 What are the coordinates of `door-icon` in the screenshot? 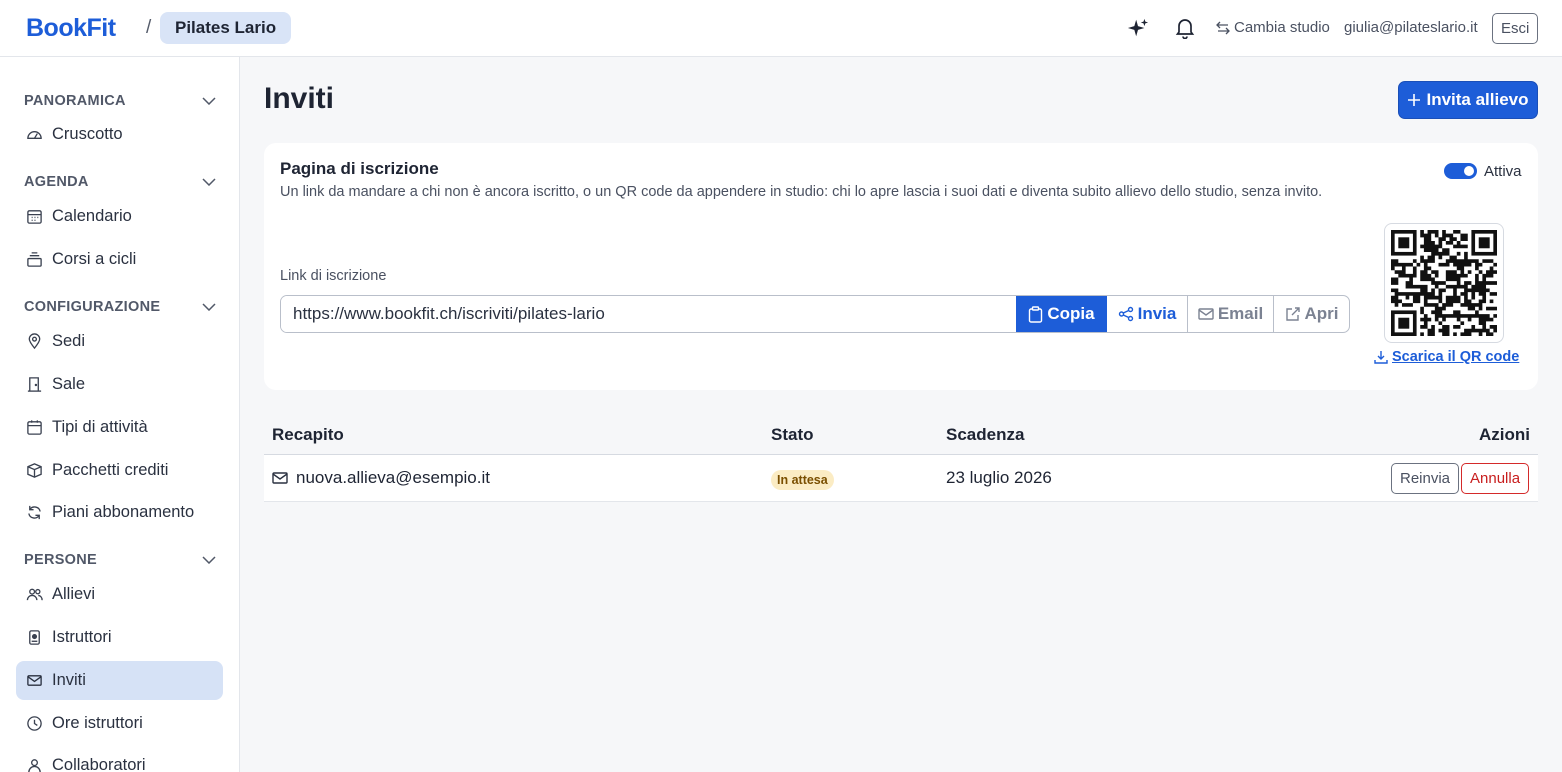 It's located at (34, 384).